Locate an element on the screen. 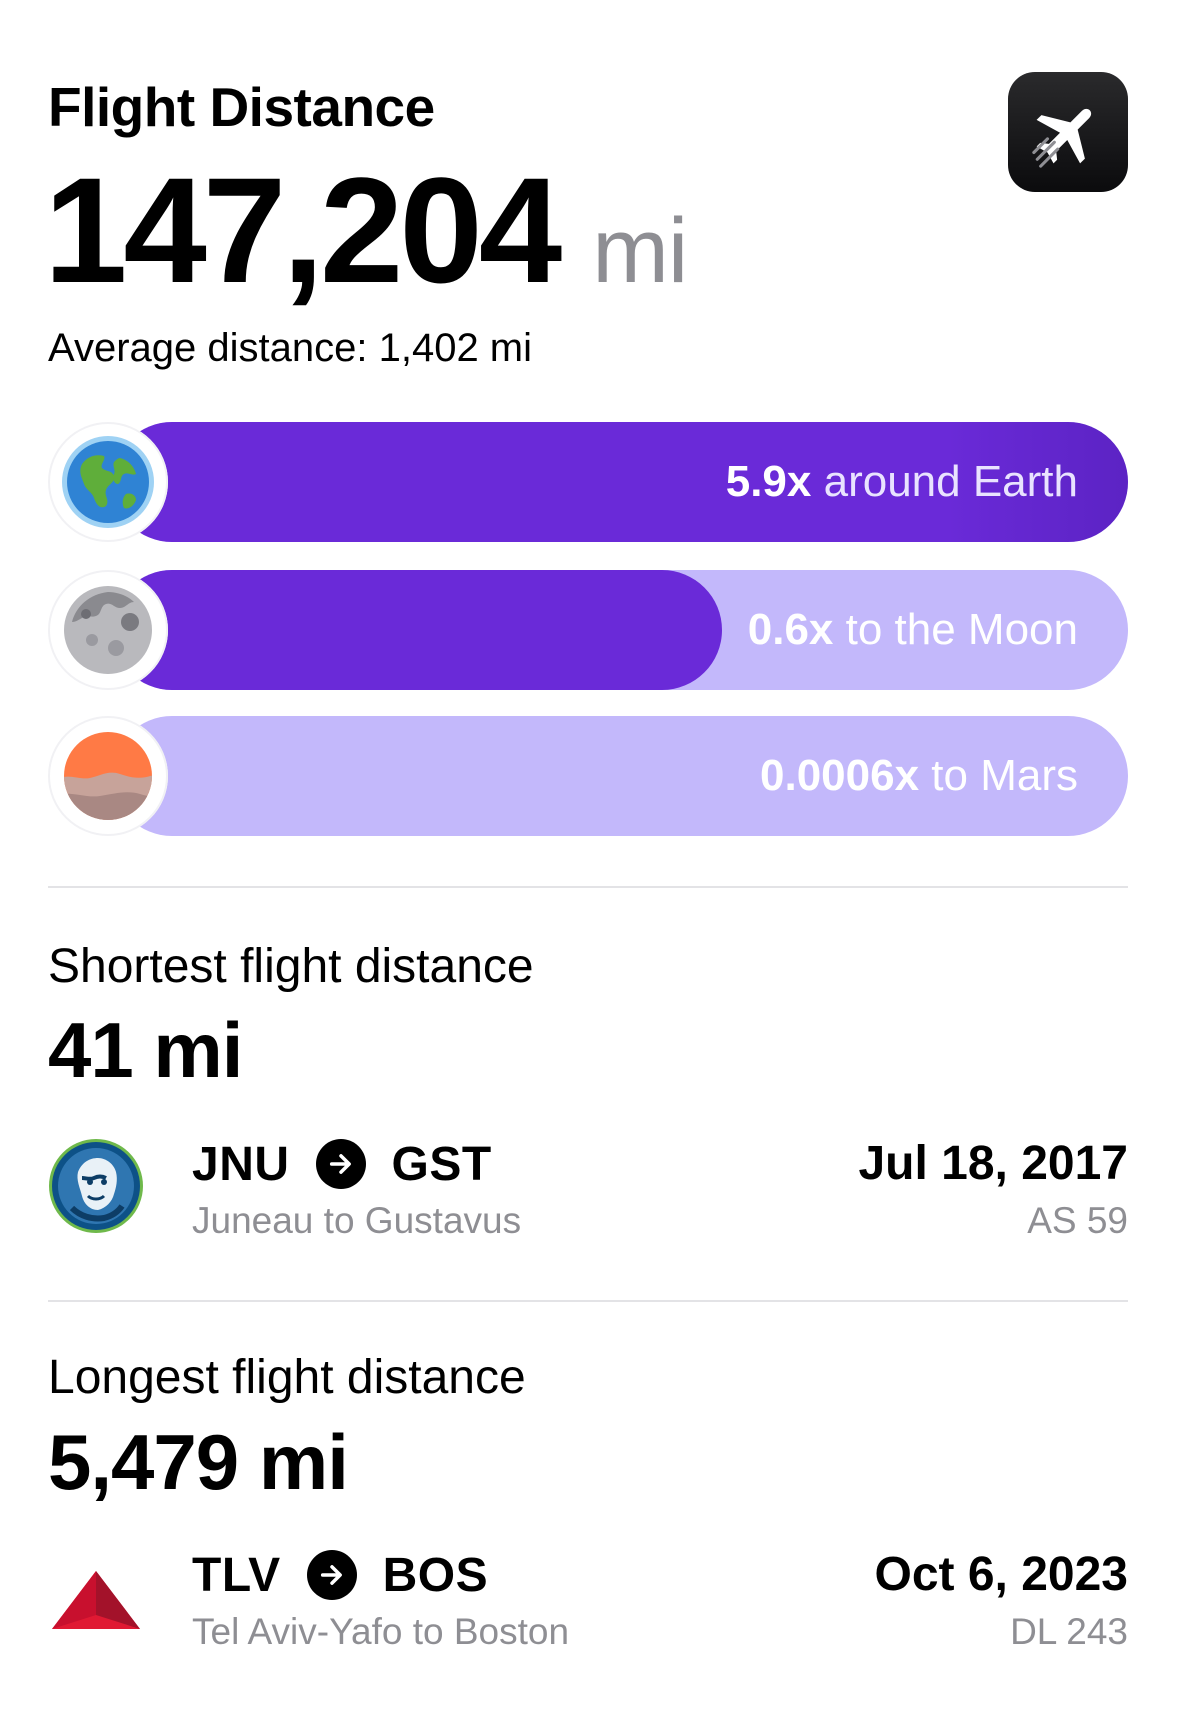 The width and height of the screenshot is (1179, 1736). route: JNU GST is located at coordinates (342, 1164).